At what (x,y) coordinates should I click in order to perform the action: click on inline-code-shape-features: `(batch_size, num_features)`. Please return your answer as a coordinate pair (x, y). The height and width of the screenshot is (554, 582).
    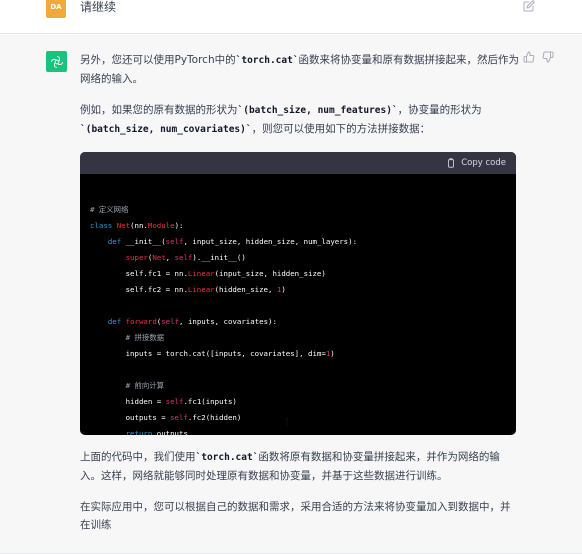
    Looking at the image, I should click on (317, 110).